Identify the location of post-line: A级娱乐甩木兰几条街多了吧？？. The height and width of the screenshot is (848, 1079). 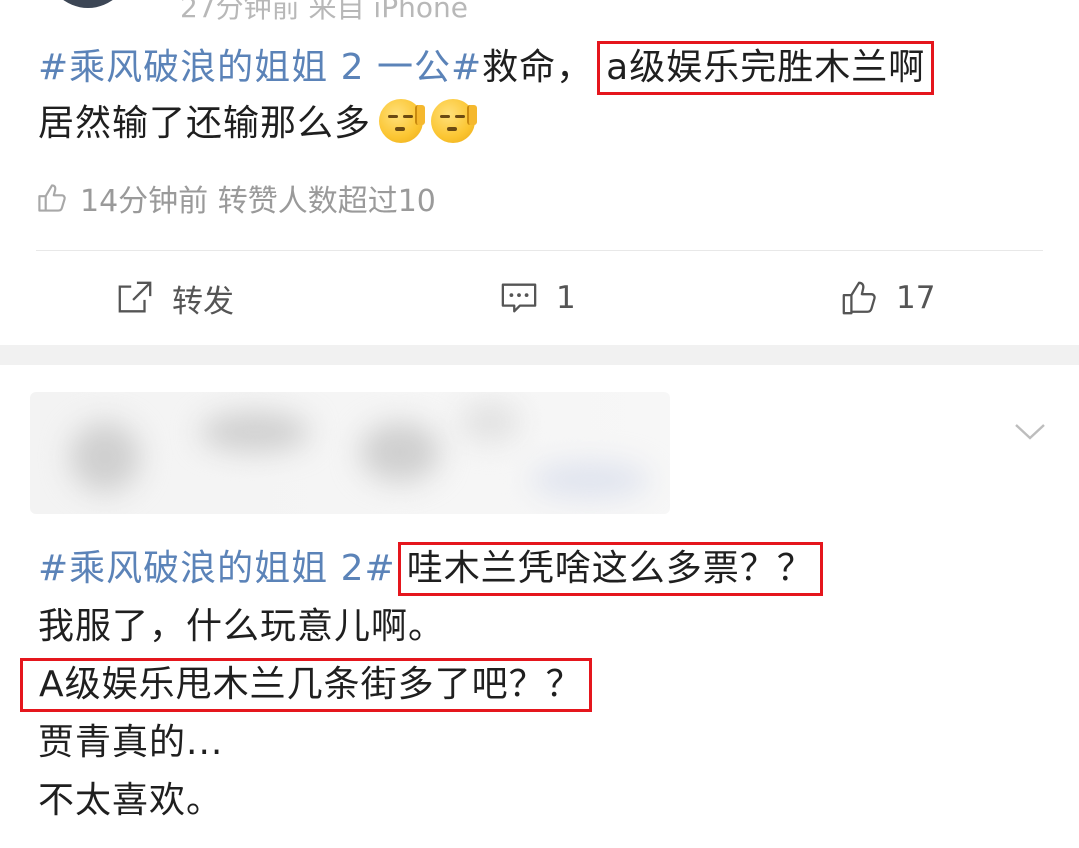
(539, 685).